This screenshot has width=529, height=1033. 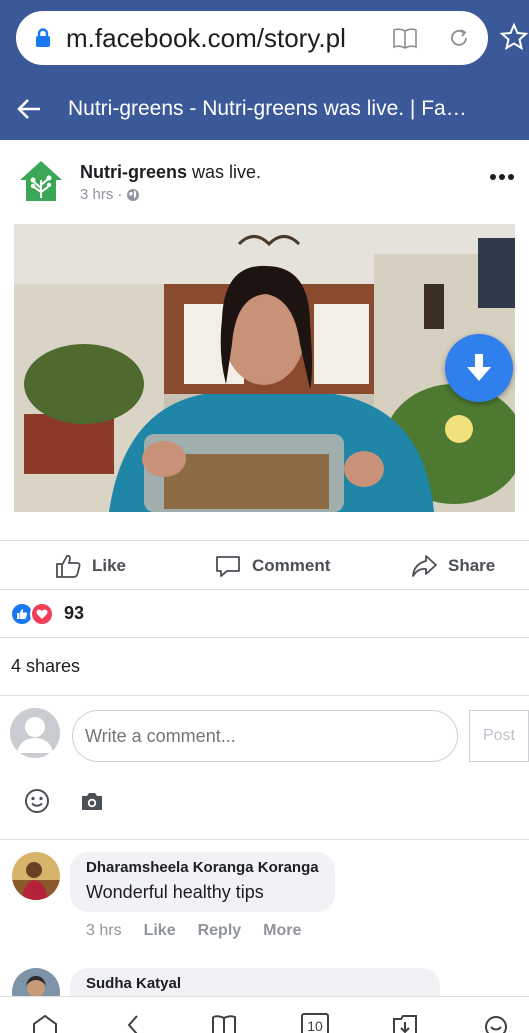 I want to click on bookmarks-icon, so click(x=224, y=1023).